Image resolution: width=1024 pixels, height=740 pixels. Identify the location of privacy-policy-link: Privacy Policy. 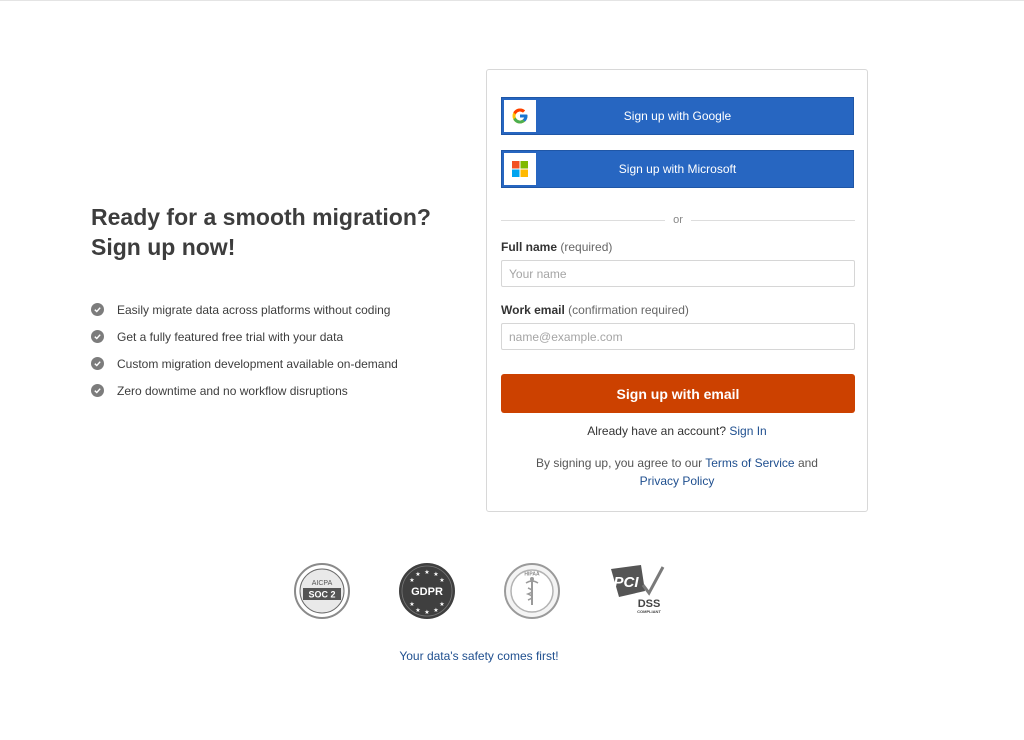
(677, 481).